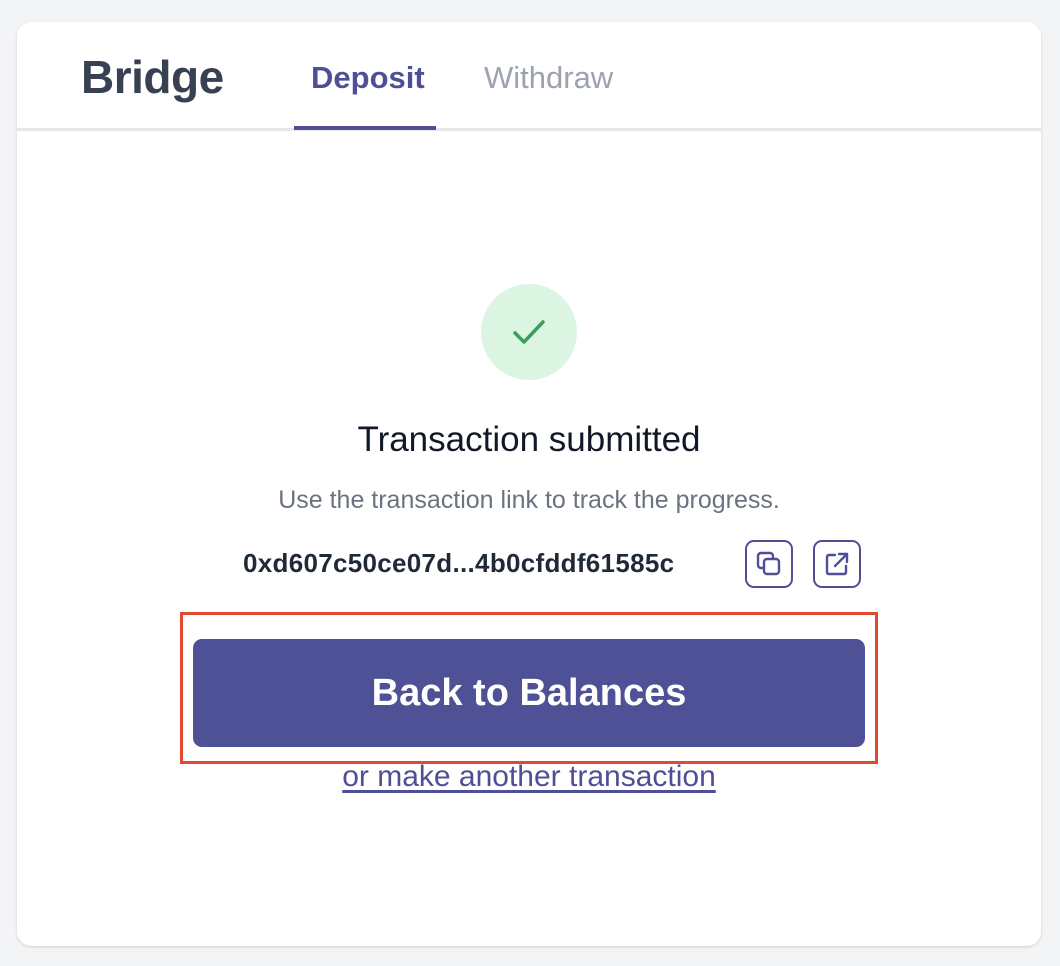  I want to click on tab-withdraw: Withdraw, so click(548, 78).